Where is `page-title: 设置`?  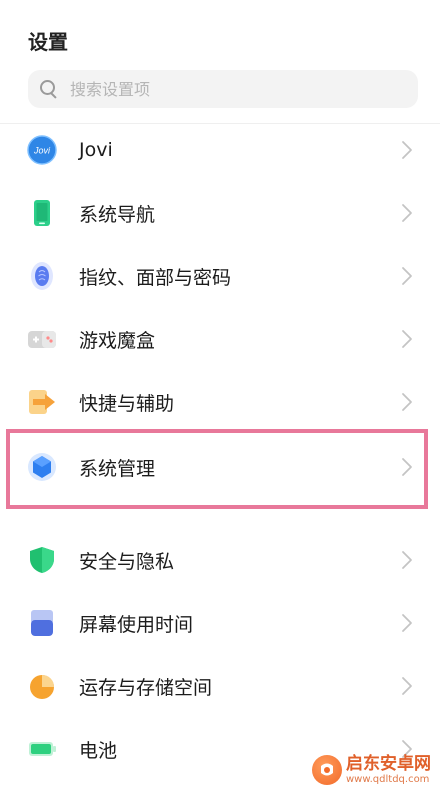
page-title: 设置 is located at coordinates (48, 42).